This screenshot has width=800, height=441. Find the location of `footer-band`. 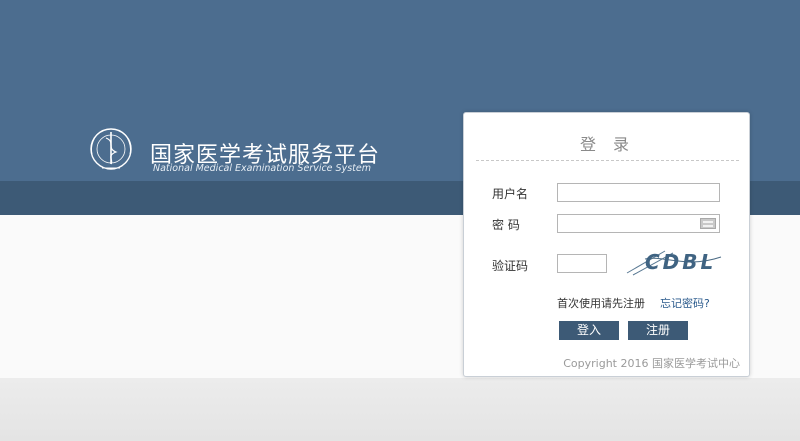

footer-band is located at coordinates (400, 409).